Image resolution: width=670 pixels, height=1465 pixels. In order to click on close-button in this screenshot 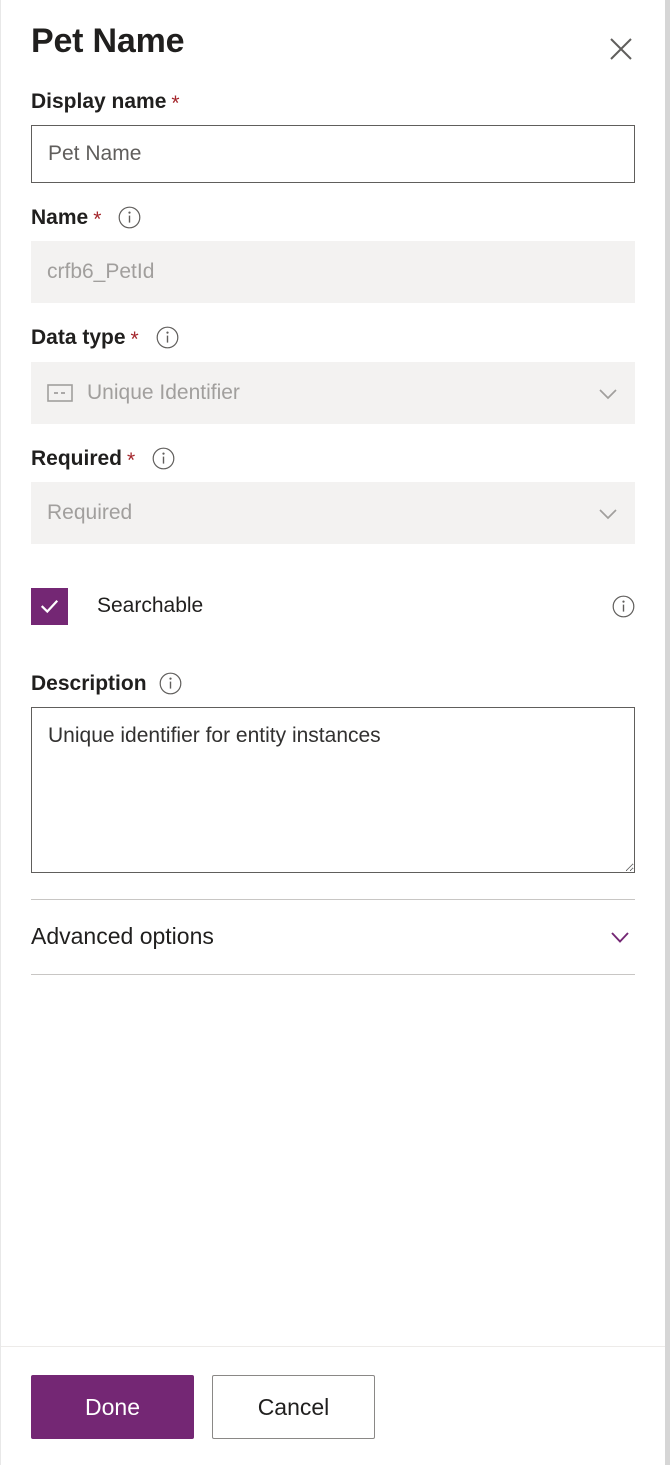, I will do `click(621, 49)`.